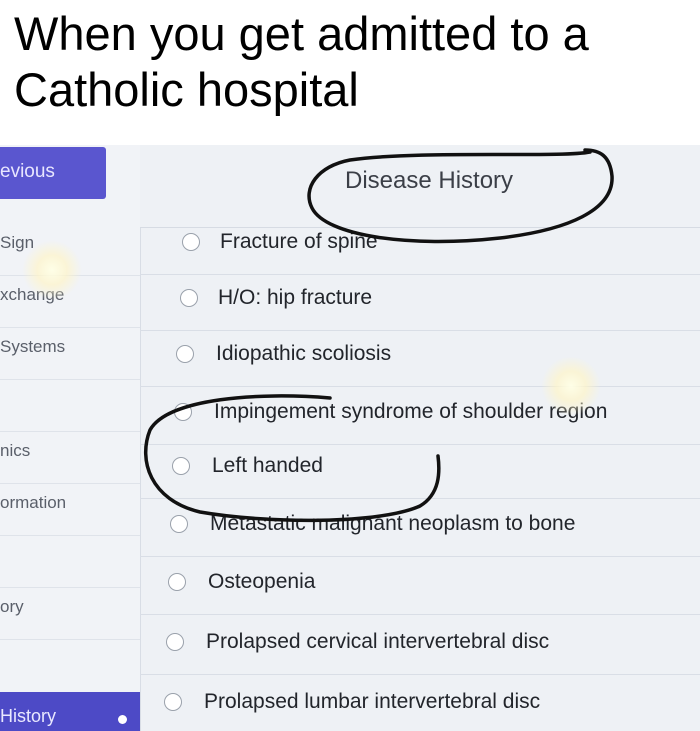 This screenshot has width=700, height=731. Describe the element at coordinates (33, 346) in the screenshot. I see `sidebar-item-label: Systems` at that location.